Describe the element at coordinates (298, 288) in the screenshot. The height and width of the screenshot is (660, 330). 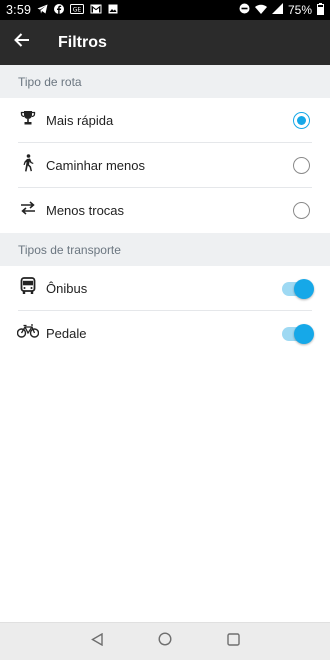
I see `bus-toggle` at that location.